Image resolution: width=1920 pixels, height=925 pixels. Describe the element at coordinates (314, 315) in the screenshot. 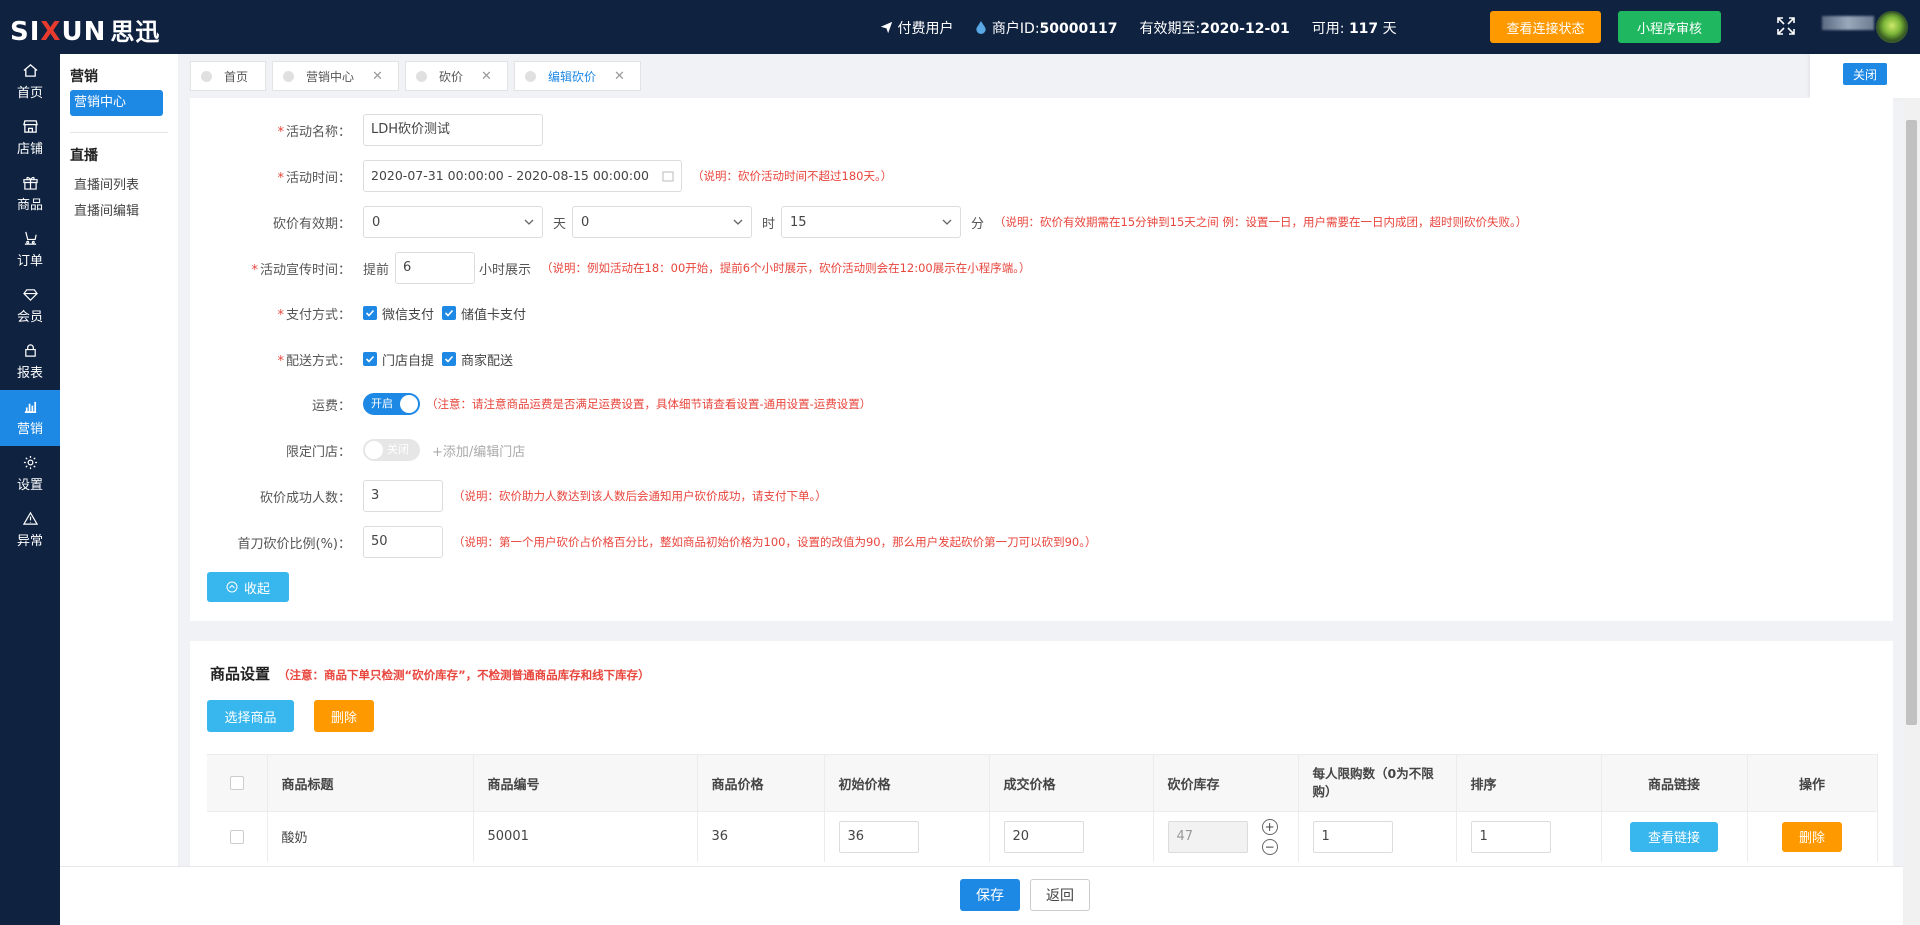

I see `label: * 支付方式：` at that location.